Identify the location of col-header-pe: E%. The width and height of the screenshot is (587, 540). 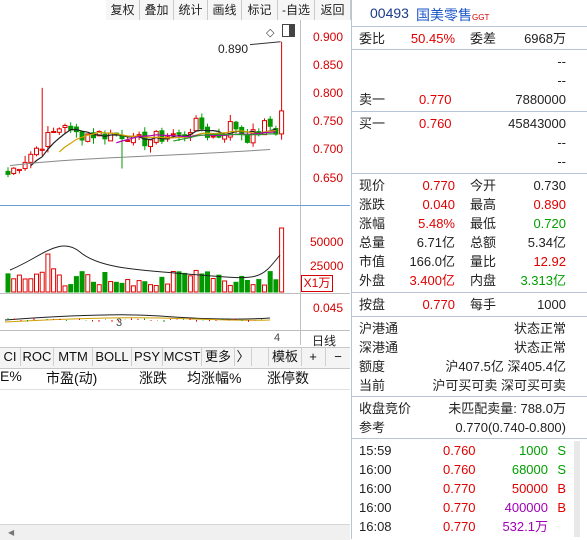
(11, 376).